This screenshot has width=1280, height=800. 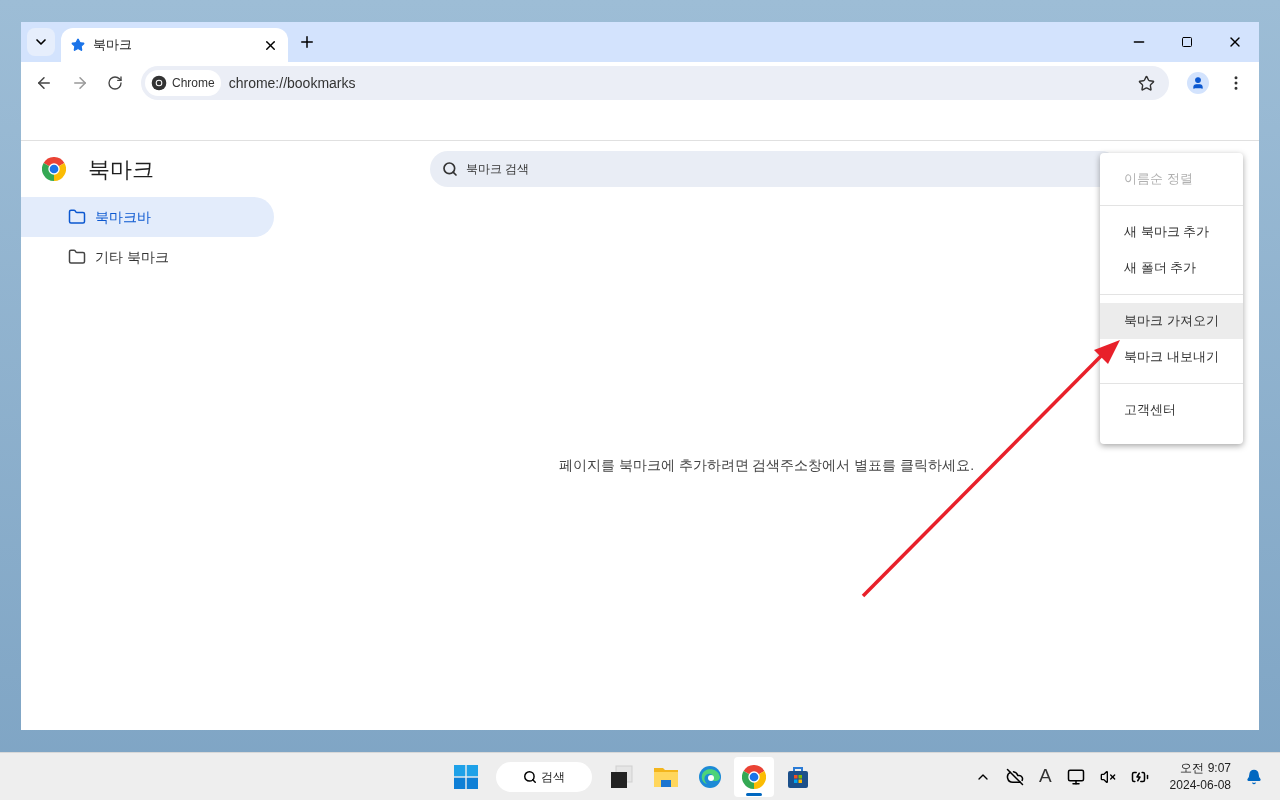 I want to click on input-indicator: A, so click(x=1045, y=776).